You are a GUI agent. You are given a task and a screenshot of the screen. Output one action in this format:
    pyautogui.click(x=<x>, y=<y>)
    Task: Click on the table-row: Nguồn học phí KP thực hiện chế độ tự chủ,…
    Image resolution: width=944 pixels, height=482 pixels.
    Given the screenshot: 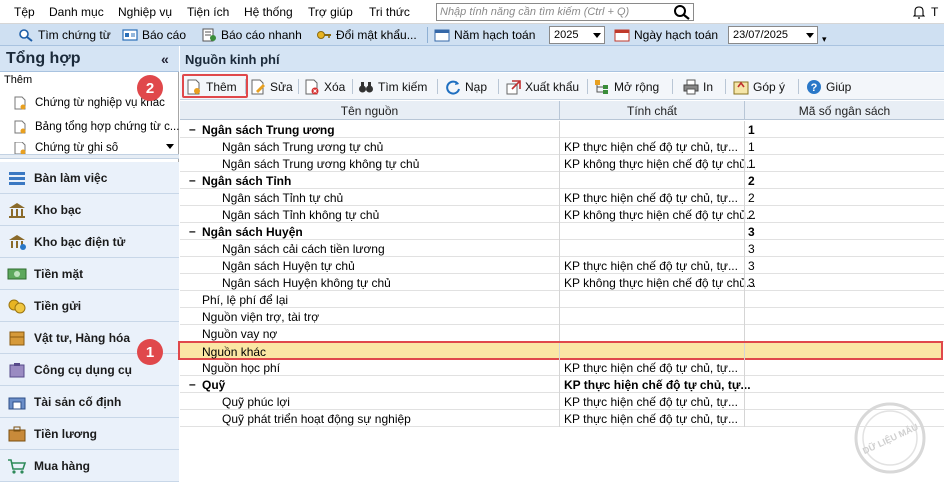 What is the action you would take?
    pyautogui.click(x=562, y=367)
    